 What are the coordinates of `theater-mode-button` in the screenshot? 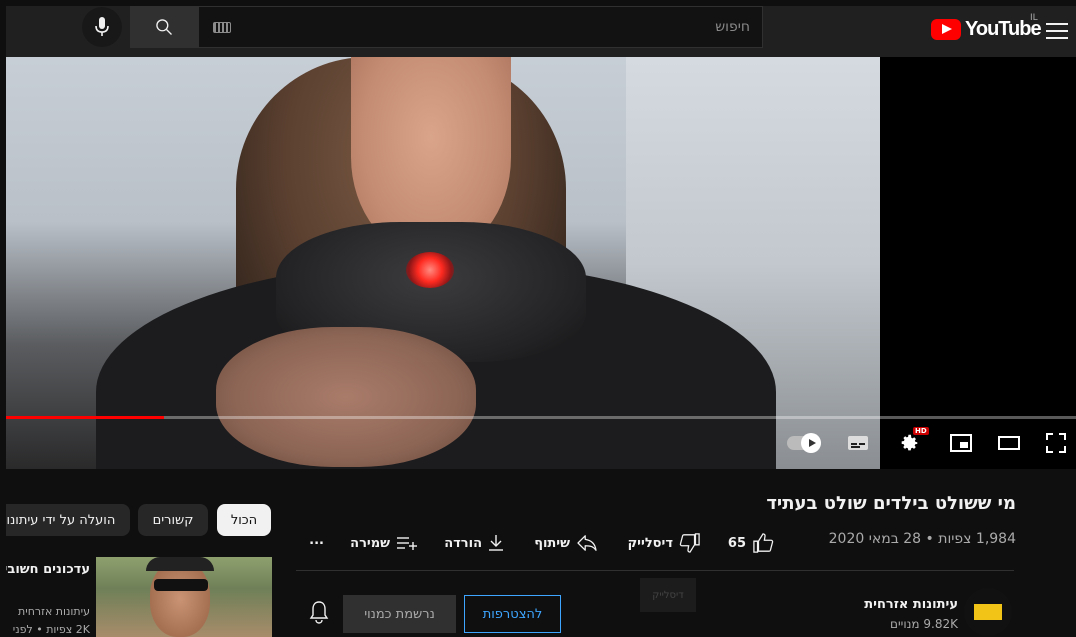 It's located at (1009, 443).